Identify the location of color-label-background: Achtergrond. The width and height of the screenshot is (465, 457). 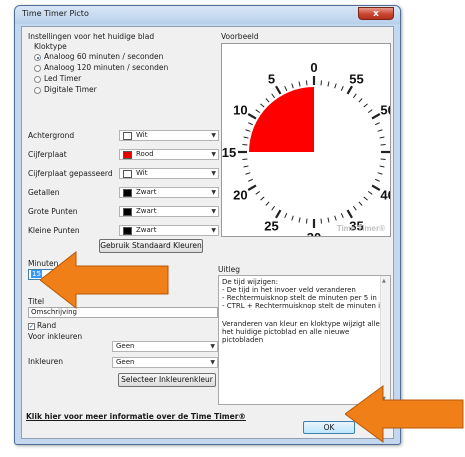
(51, 135).